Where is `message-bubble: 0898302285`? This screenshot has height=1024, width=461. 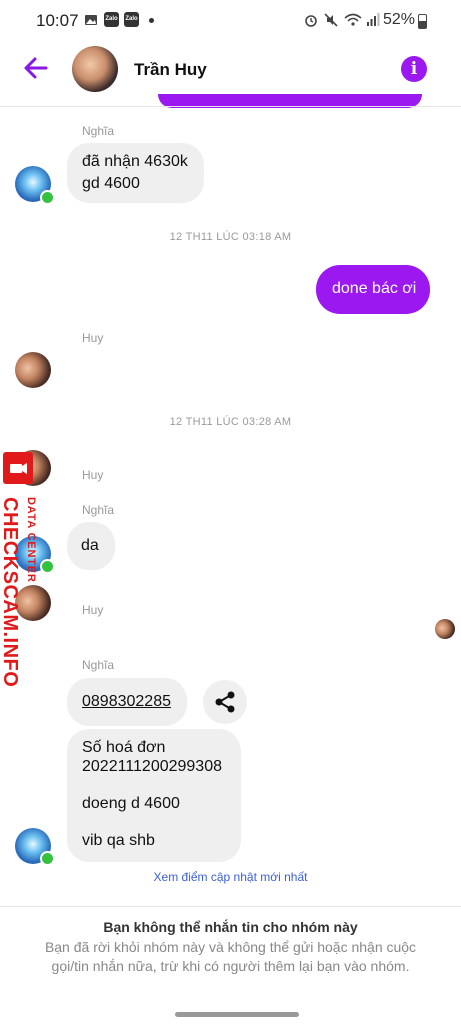
message-bubble: 0898302285 is located at coordinates (127, 702).